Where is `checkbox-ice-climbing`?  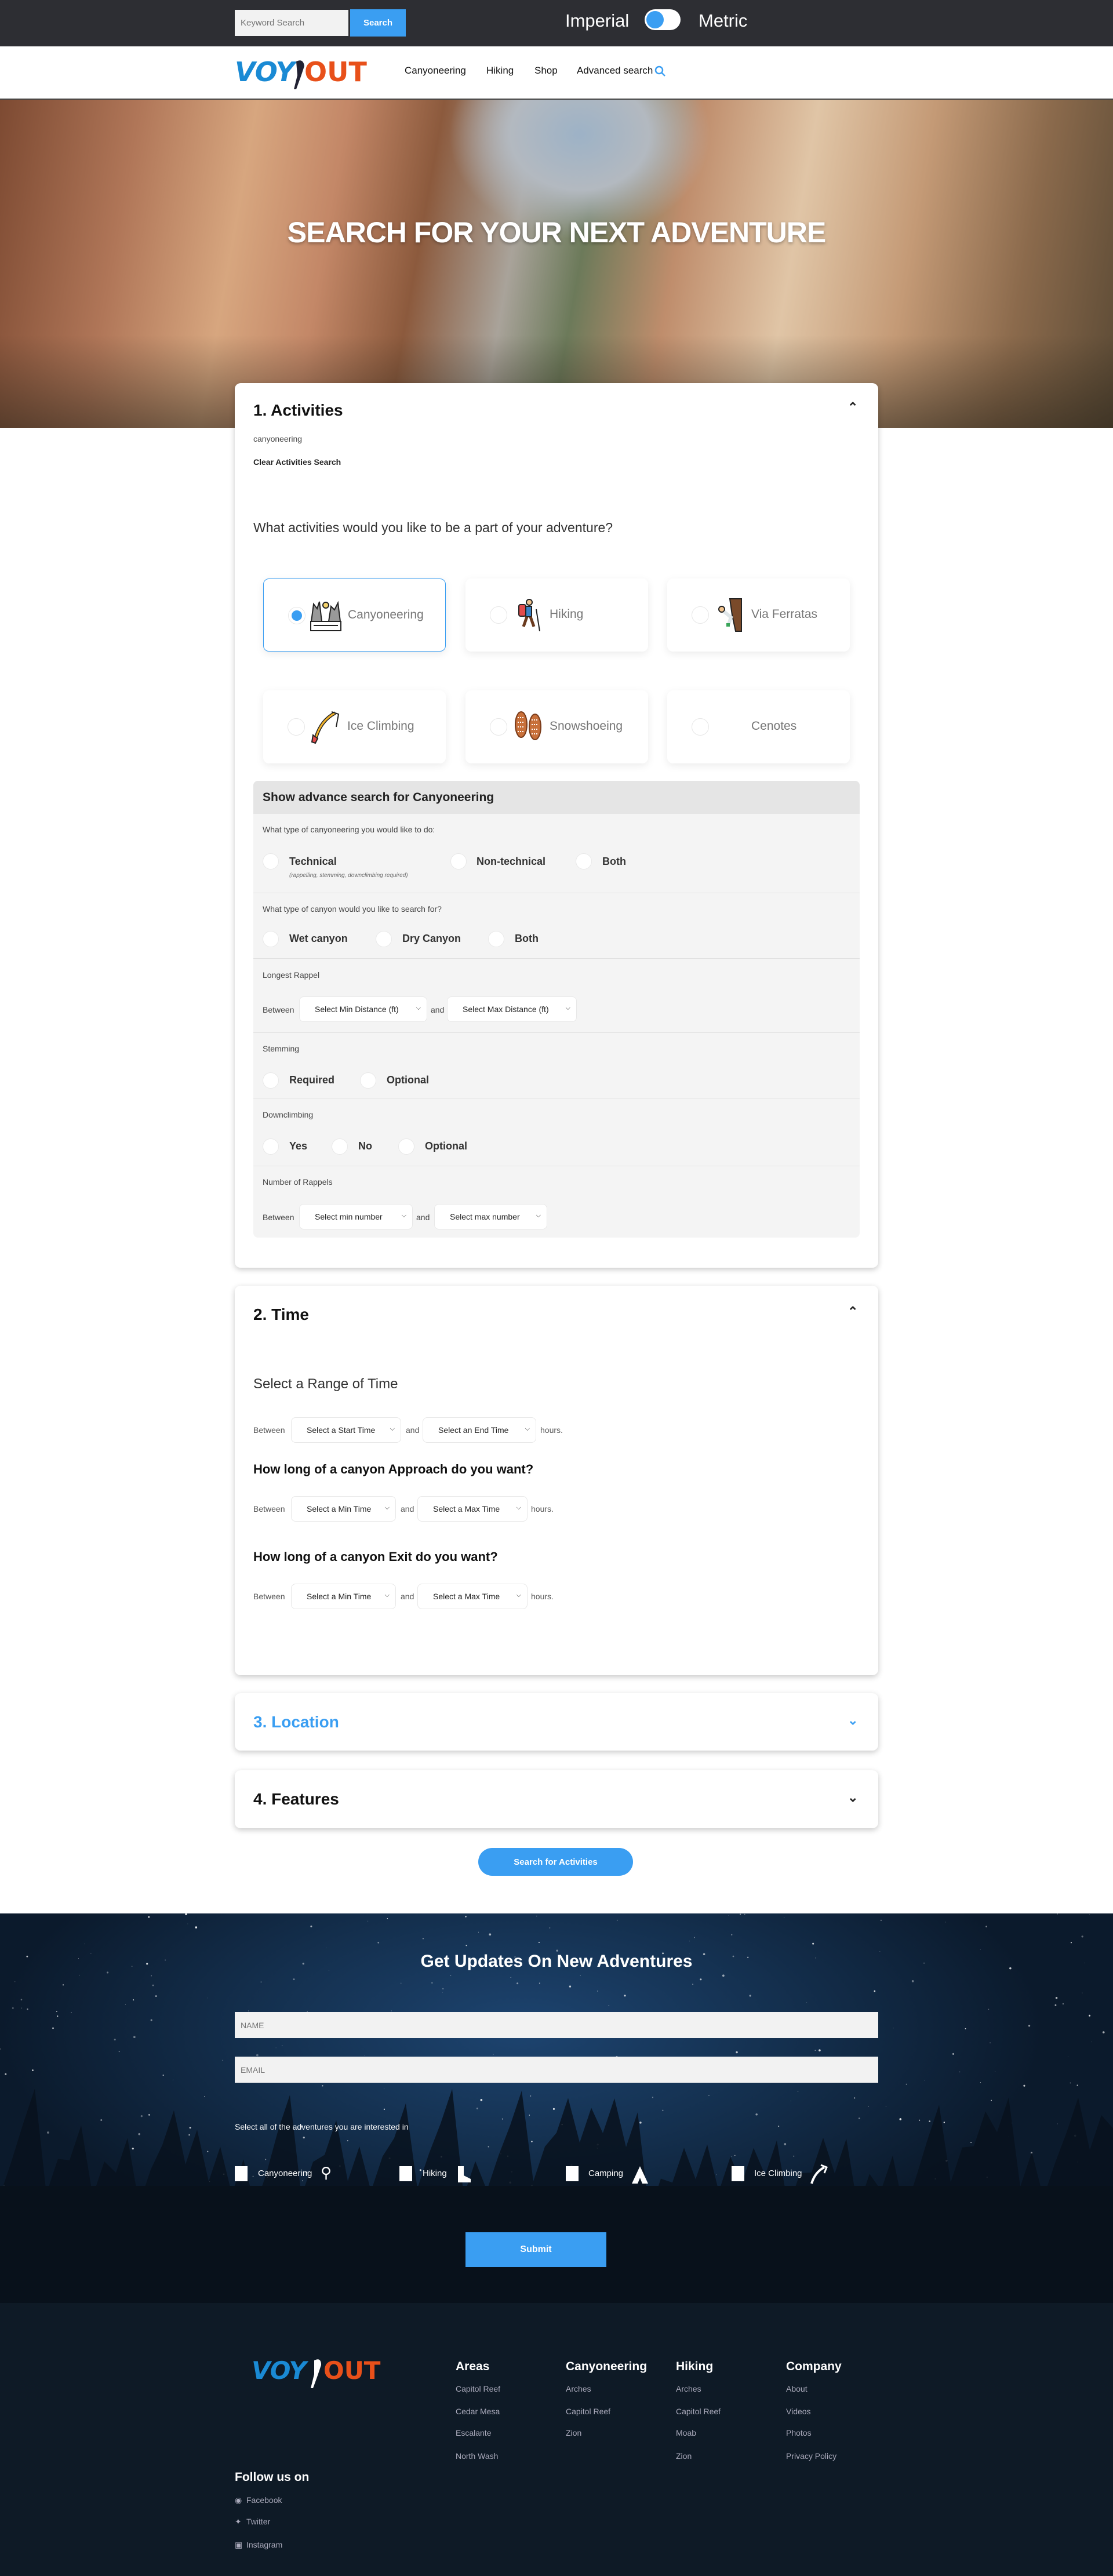 checkbox-ice-climbing is located at coordinates (738, 2173).